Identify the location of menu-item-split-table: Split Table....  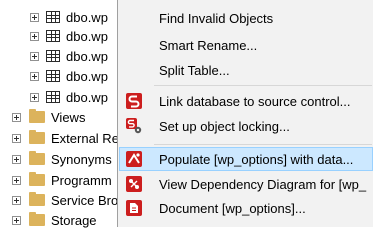
(246, 70).